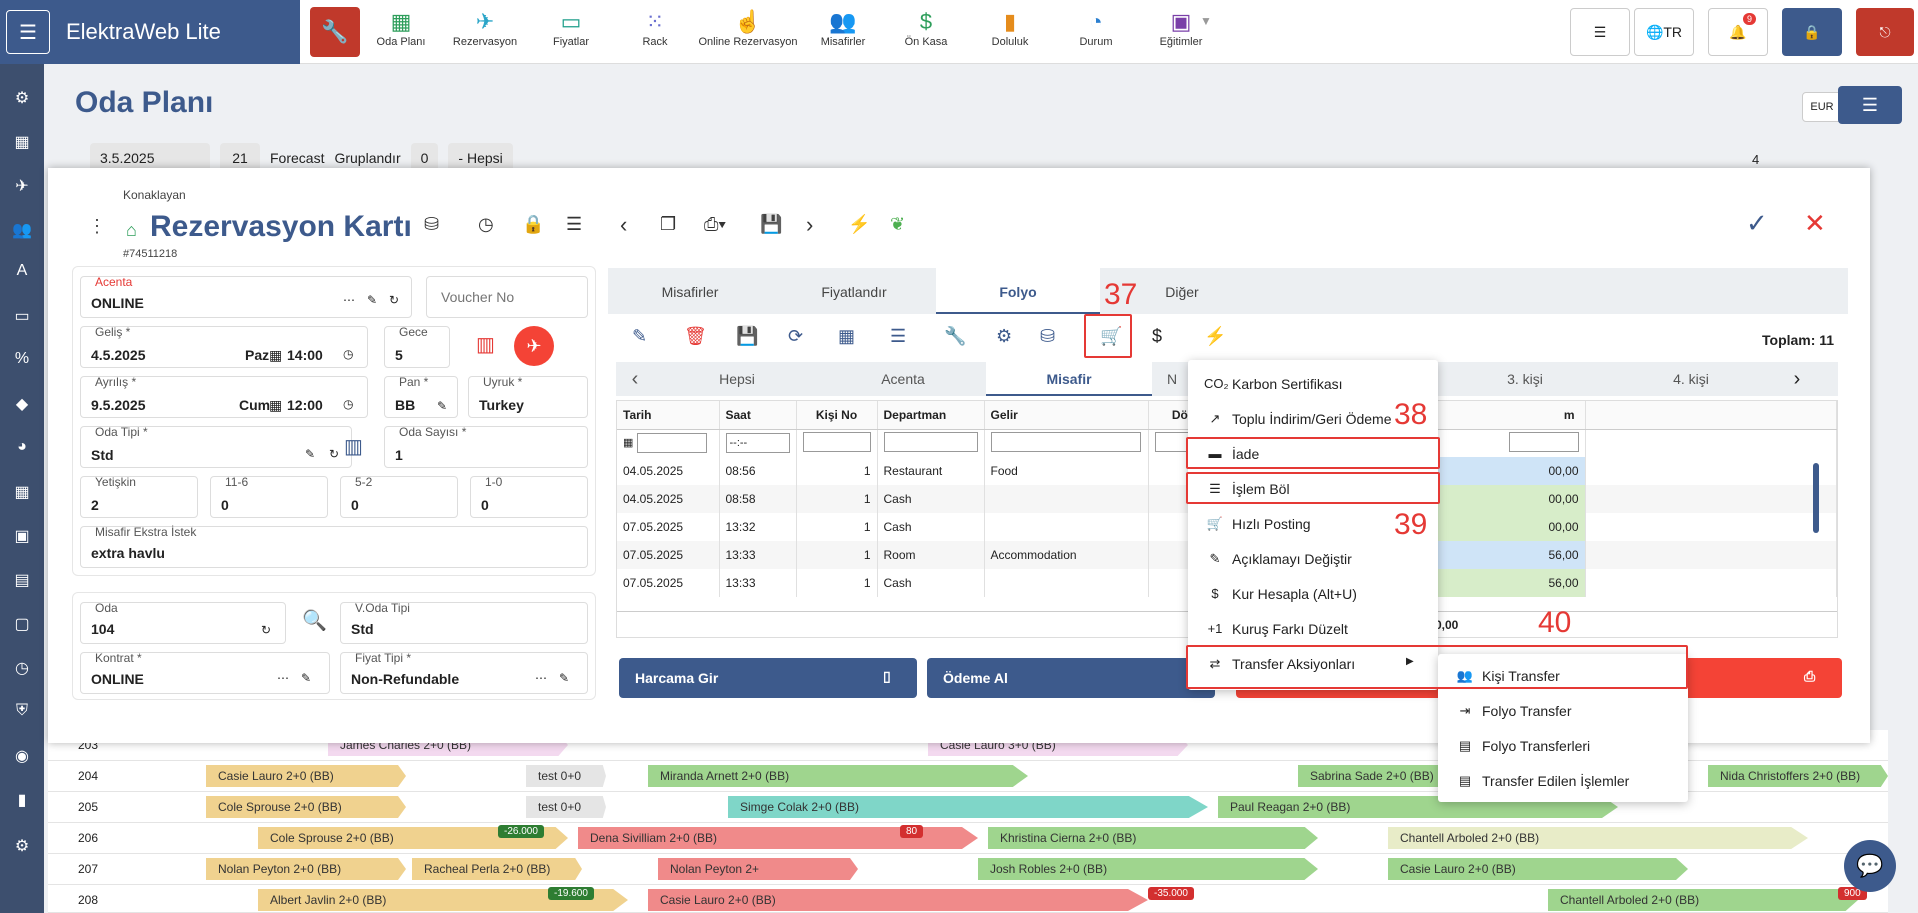  I want to click on money-icon: ▭, so click(22, 316).